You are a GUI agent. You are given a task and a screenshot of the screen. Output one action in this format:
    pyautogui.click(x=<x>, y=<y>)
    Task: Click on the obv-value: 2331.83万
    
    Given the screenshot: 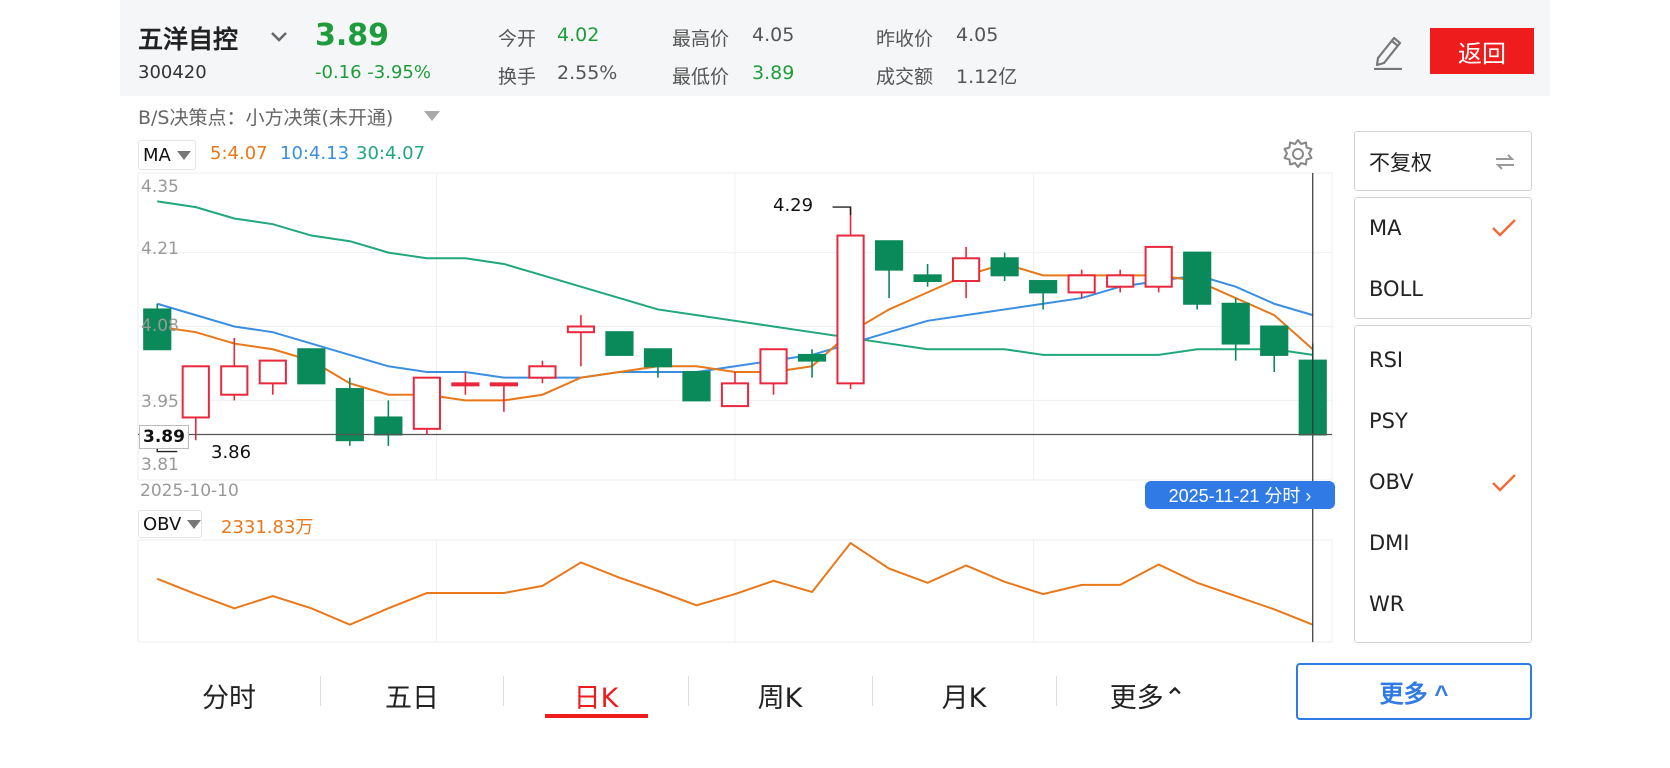 What is the action you would take?
    pyautogui.click(x=267, y=527)
    